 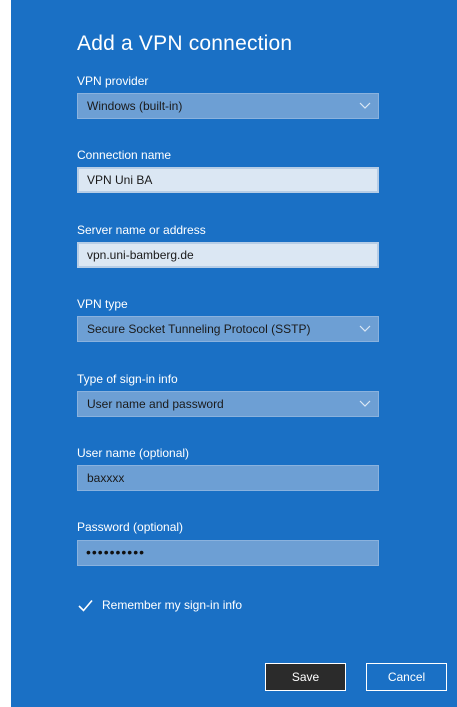 I want to click on vpn-type-value: Secure Socket Tunneling Protocol (SSTP), so click(x=199, y=329).